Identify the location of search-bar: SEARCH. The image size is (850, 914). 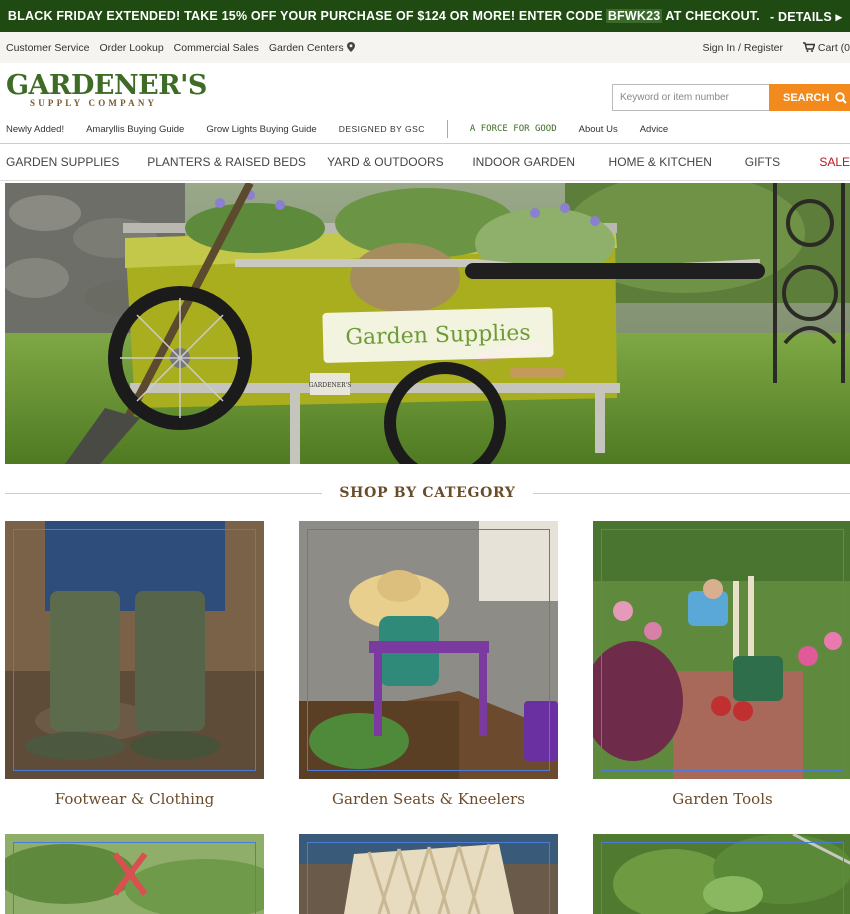
(731, 97).